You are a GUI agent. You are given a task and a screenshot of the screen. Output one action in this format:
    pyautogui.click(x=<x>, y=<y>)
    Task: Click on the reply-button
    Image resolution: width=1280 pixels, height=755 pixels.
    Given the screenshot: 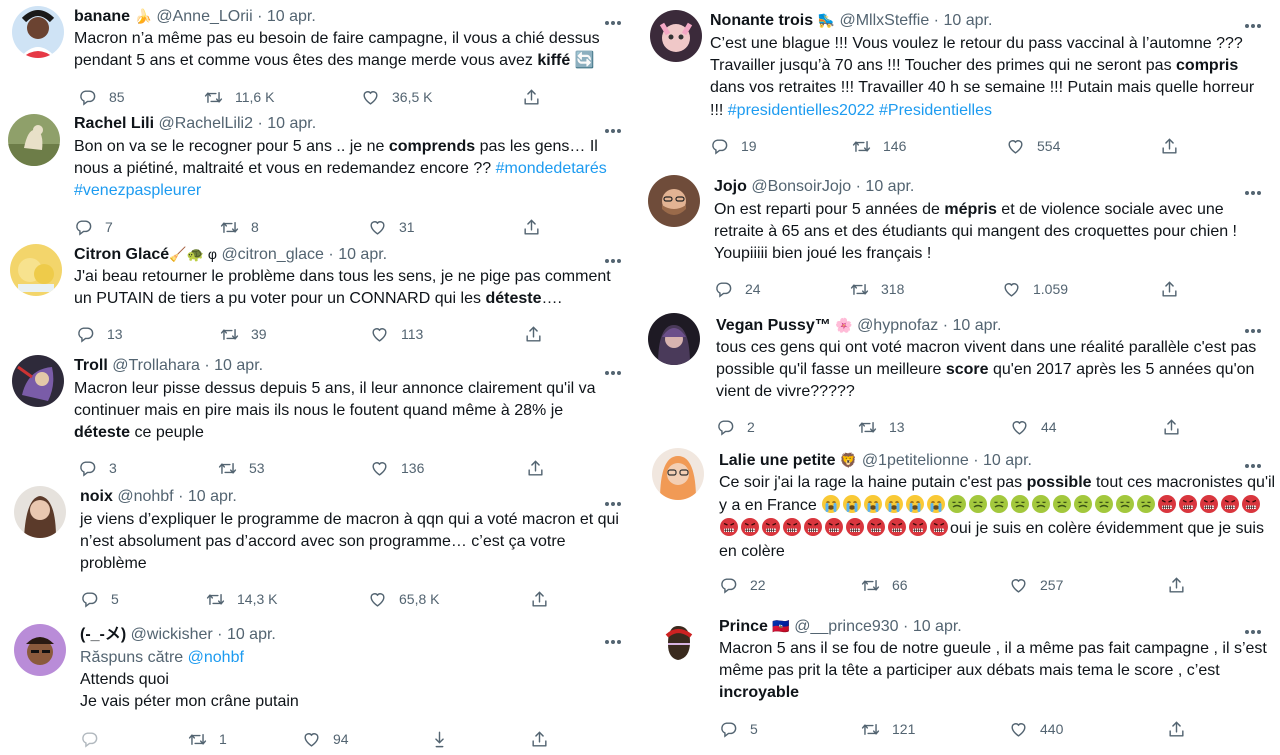 What is the action you would take?
    pyautogui.click(x=95, y=739)
    